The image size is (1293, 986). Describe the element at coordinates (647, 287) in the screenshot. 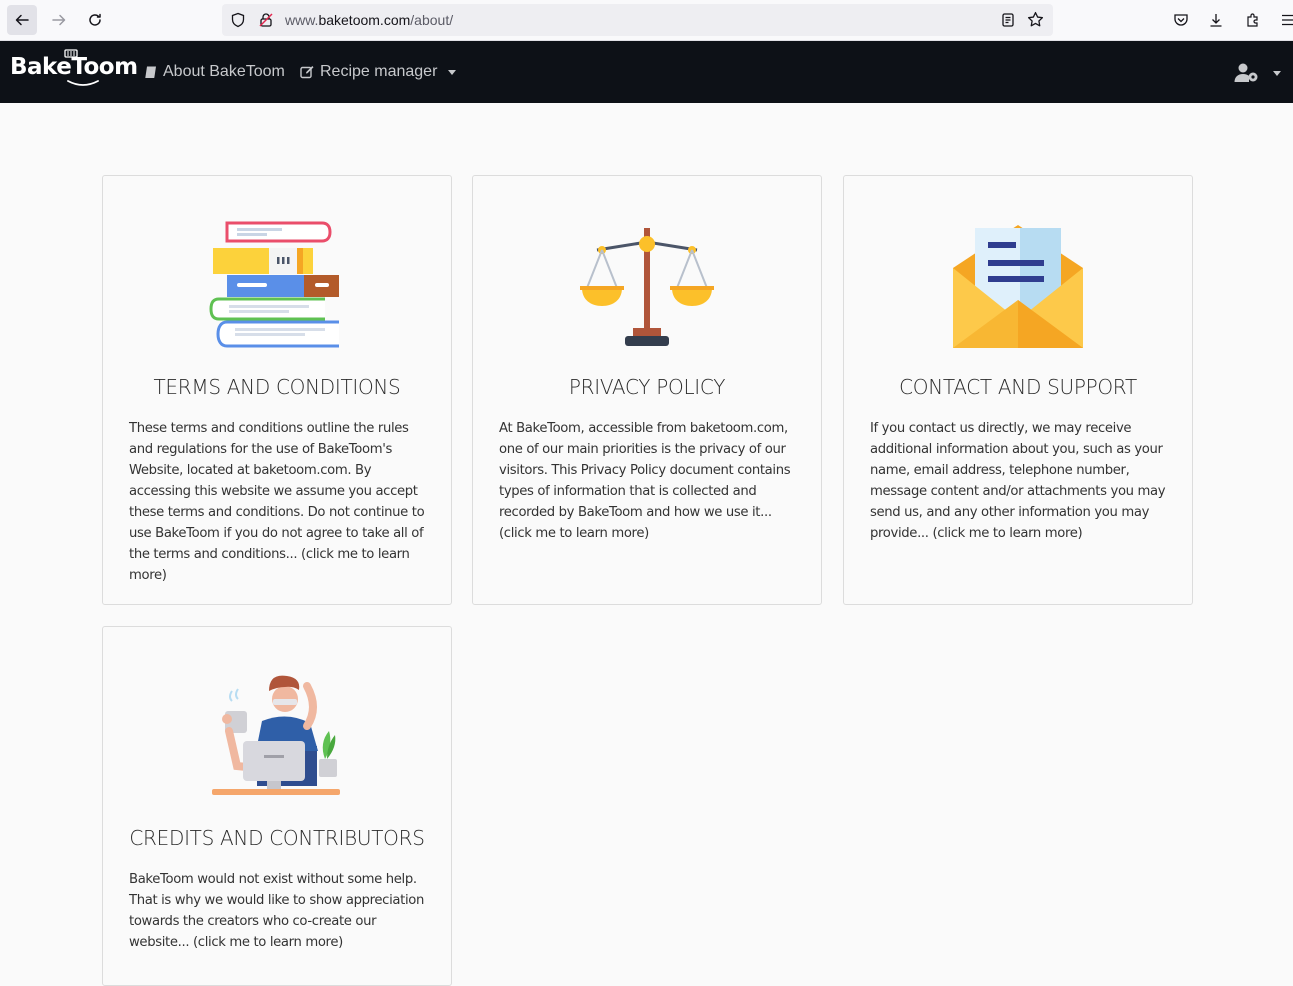

I see `scales-icon` at that location.